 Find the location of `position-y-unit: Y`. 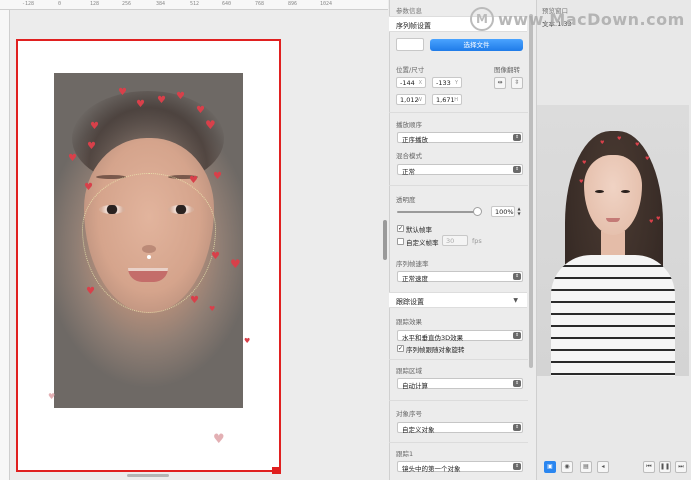

position-y-unit: Y is located at coordinates (456, 83).